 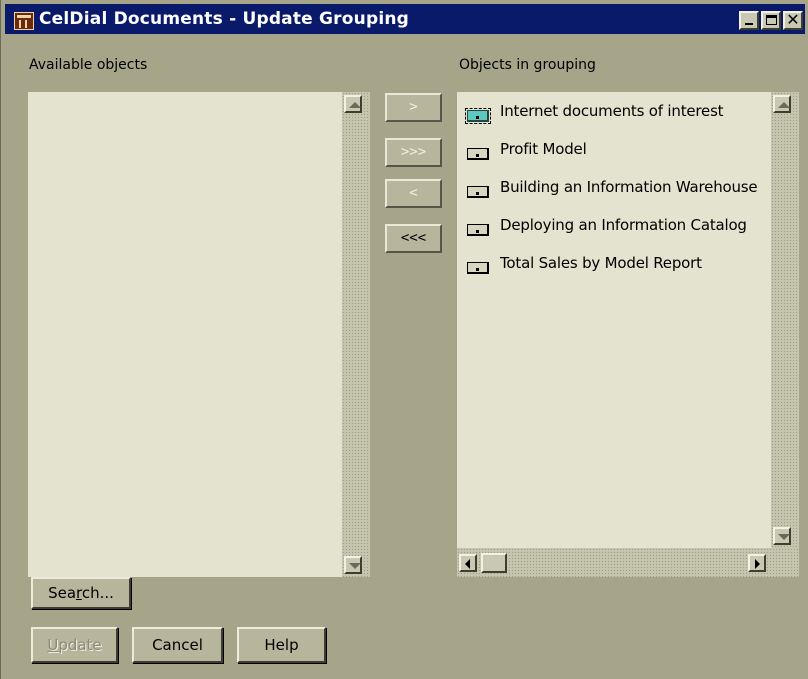 I want to click on available-objects-label: Available objects, so click(x=88, y=65).